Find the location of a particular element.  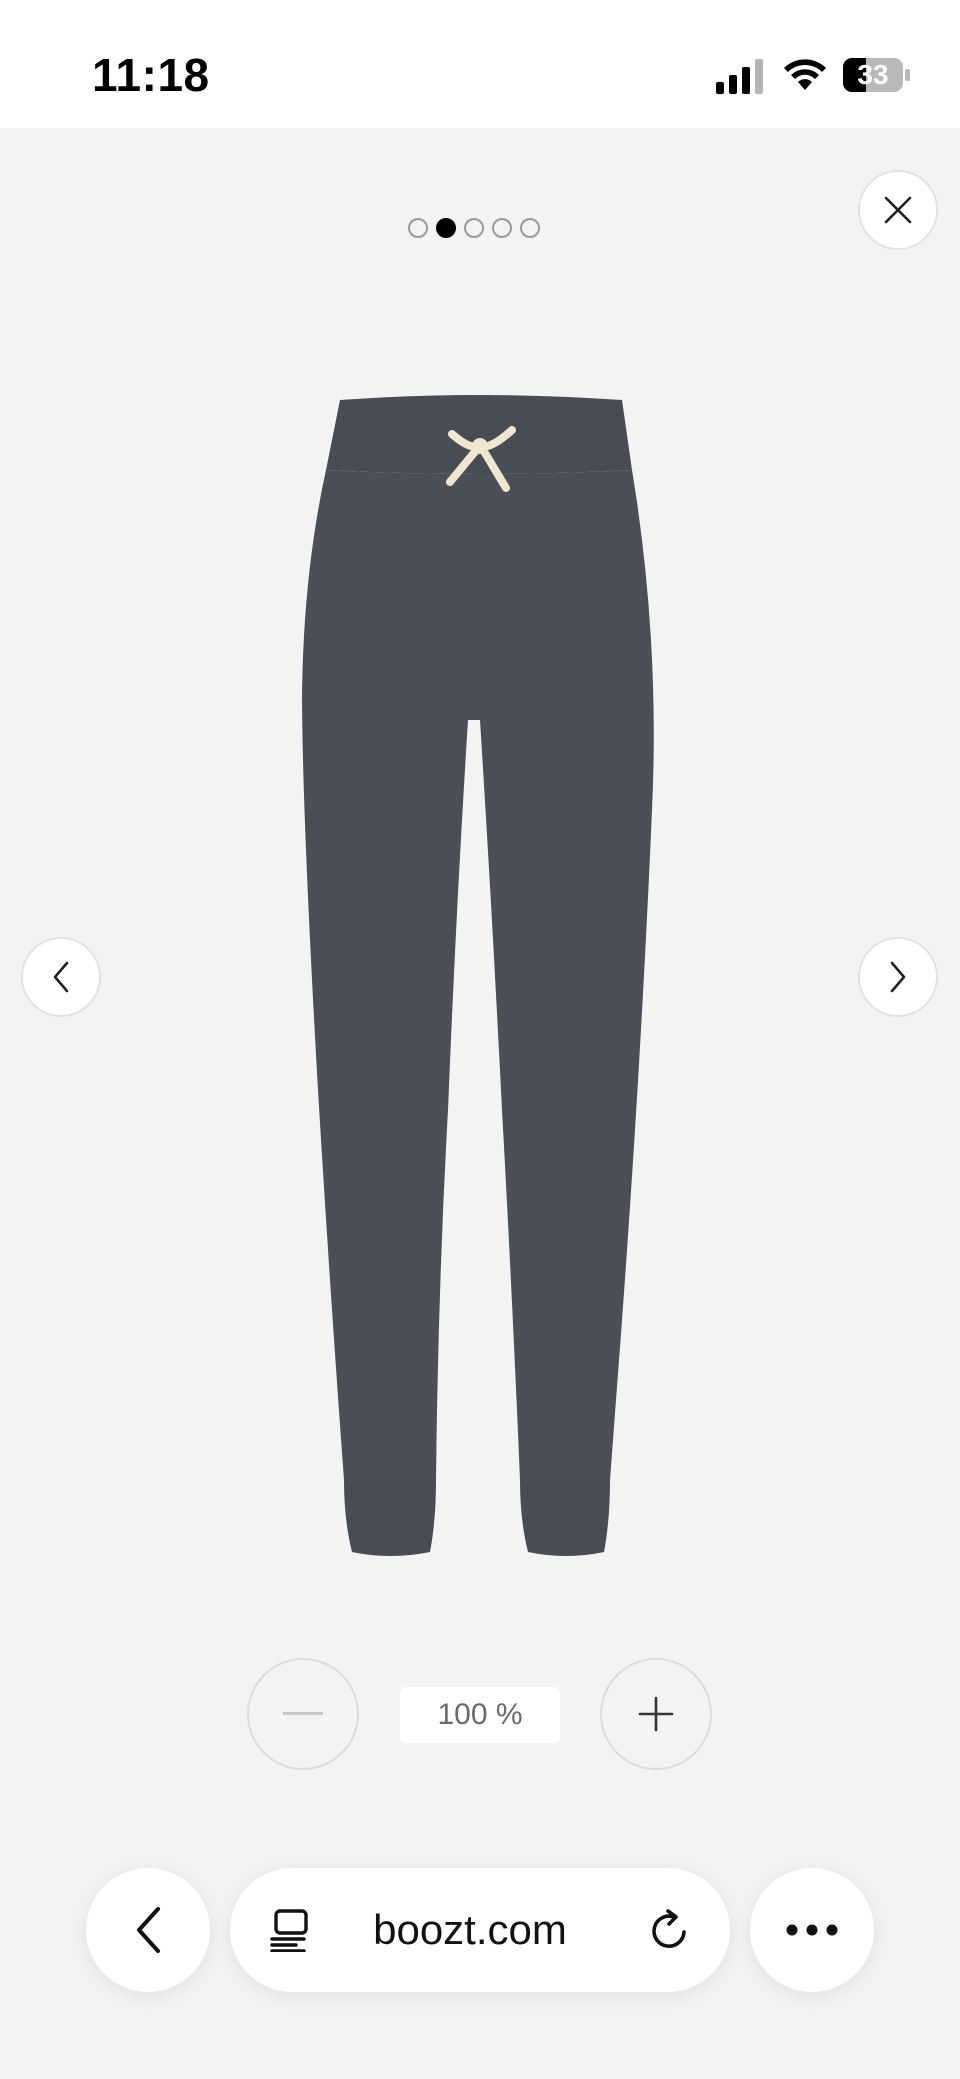

close-icon is located at coordinates (898, 210).